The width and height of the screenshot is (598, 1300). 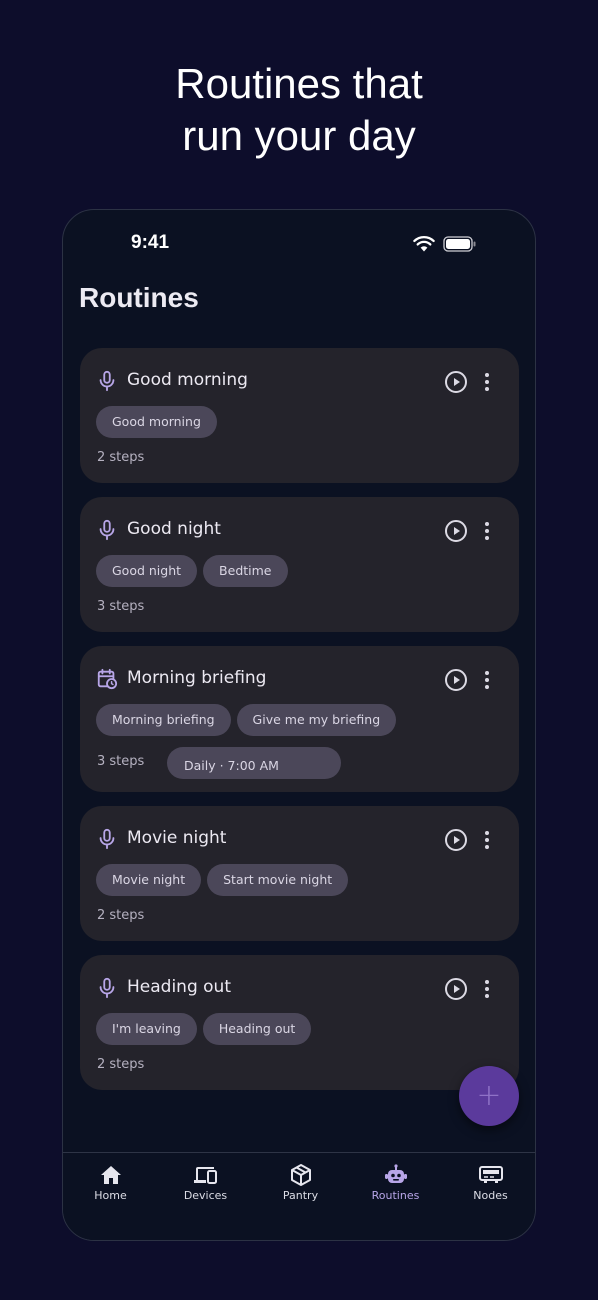 What do you see at coordinates (205, 1175) in the screenshot?
I see `devices-icon` at bounding box center [205, 1175].